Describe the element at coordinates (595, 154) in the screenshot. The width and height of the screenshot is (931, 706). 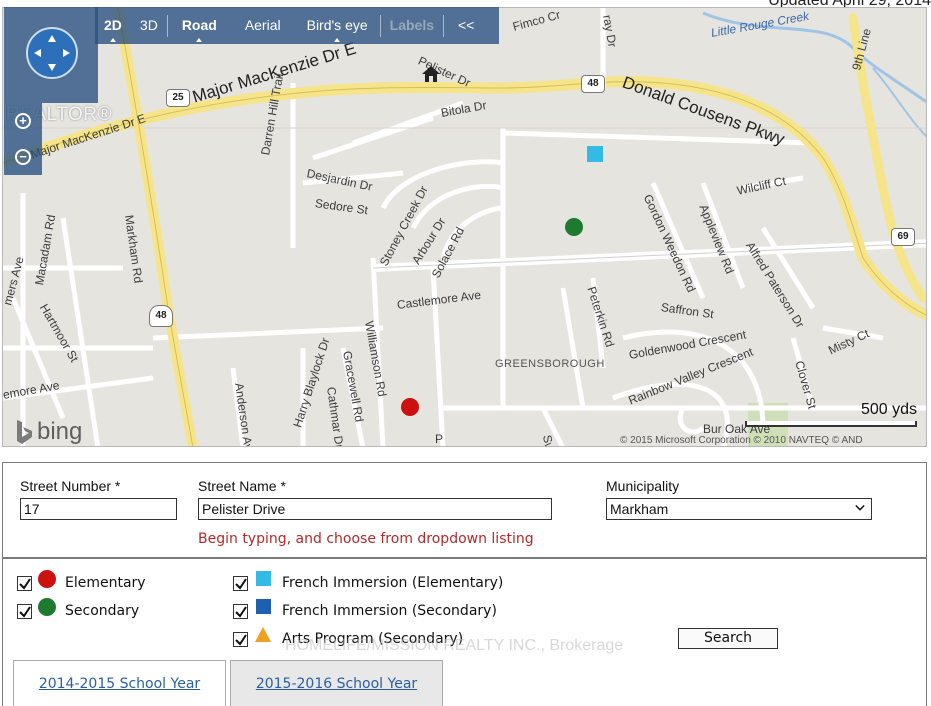
I see `french-immersion-elementary-marker` at that location.